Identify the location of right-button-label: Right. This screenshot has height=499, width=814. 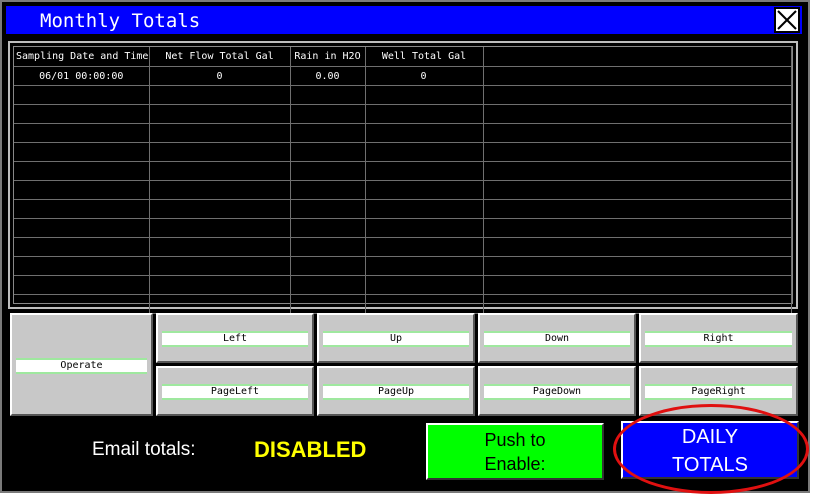
(718, 339).